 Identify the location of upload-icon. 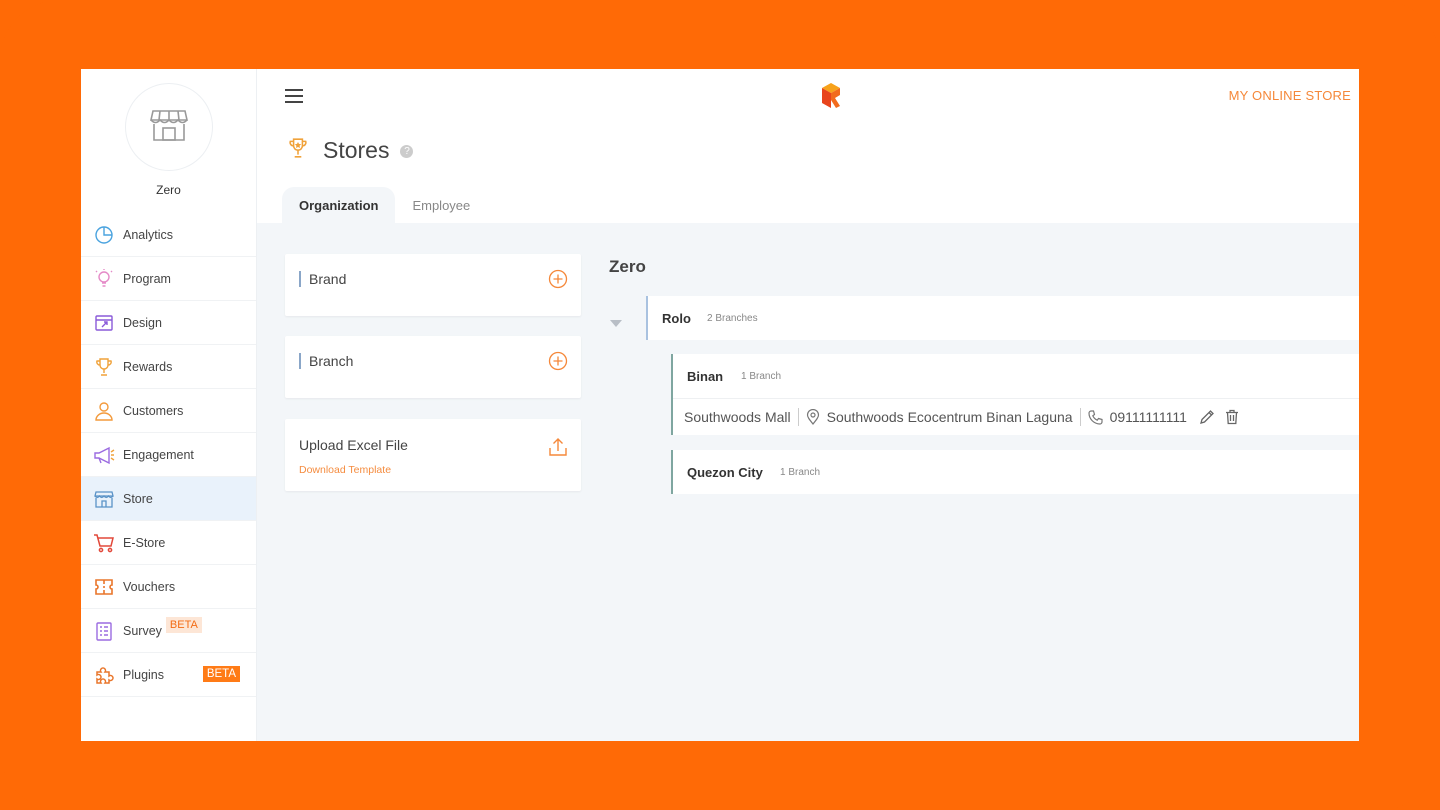
(558, 447).